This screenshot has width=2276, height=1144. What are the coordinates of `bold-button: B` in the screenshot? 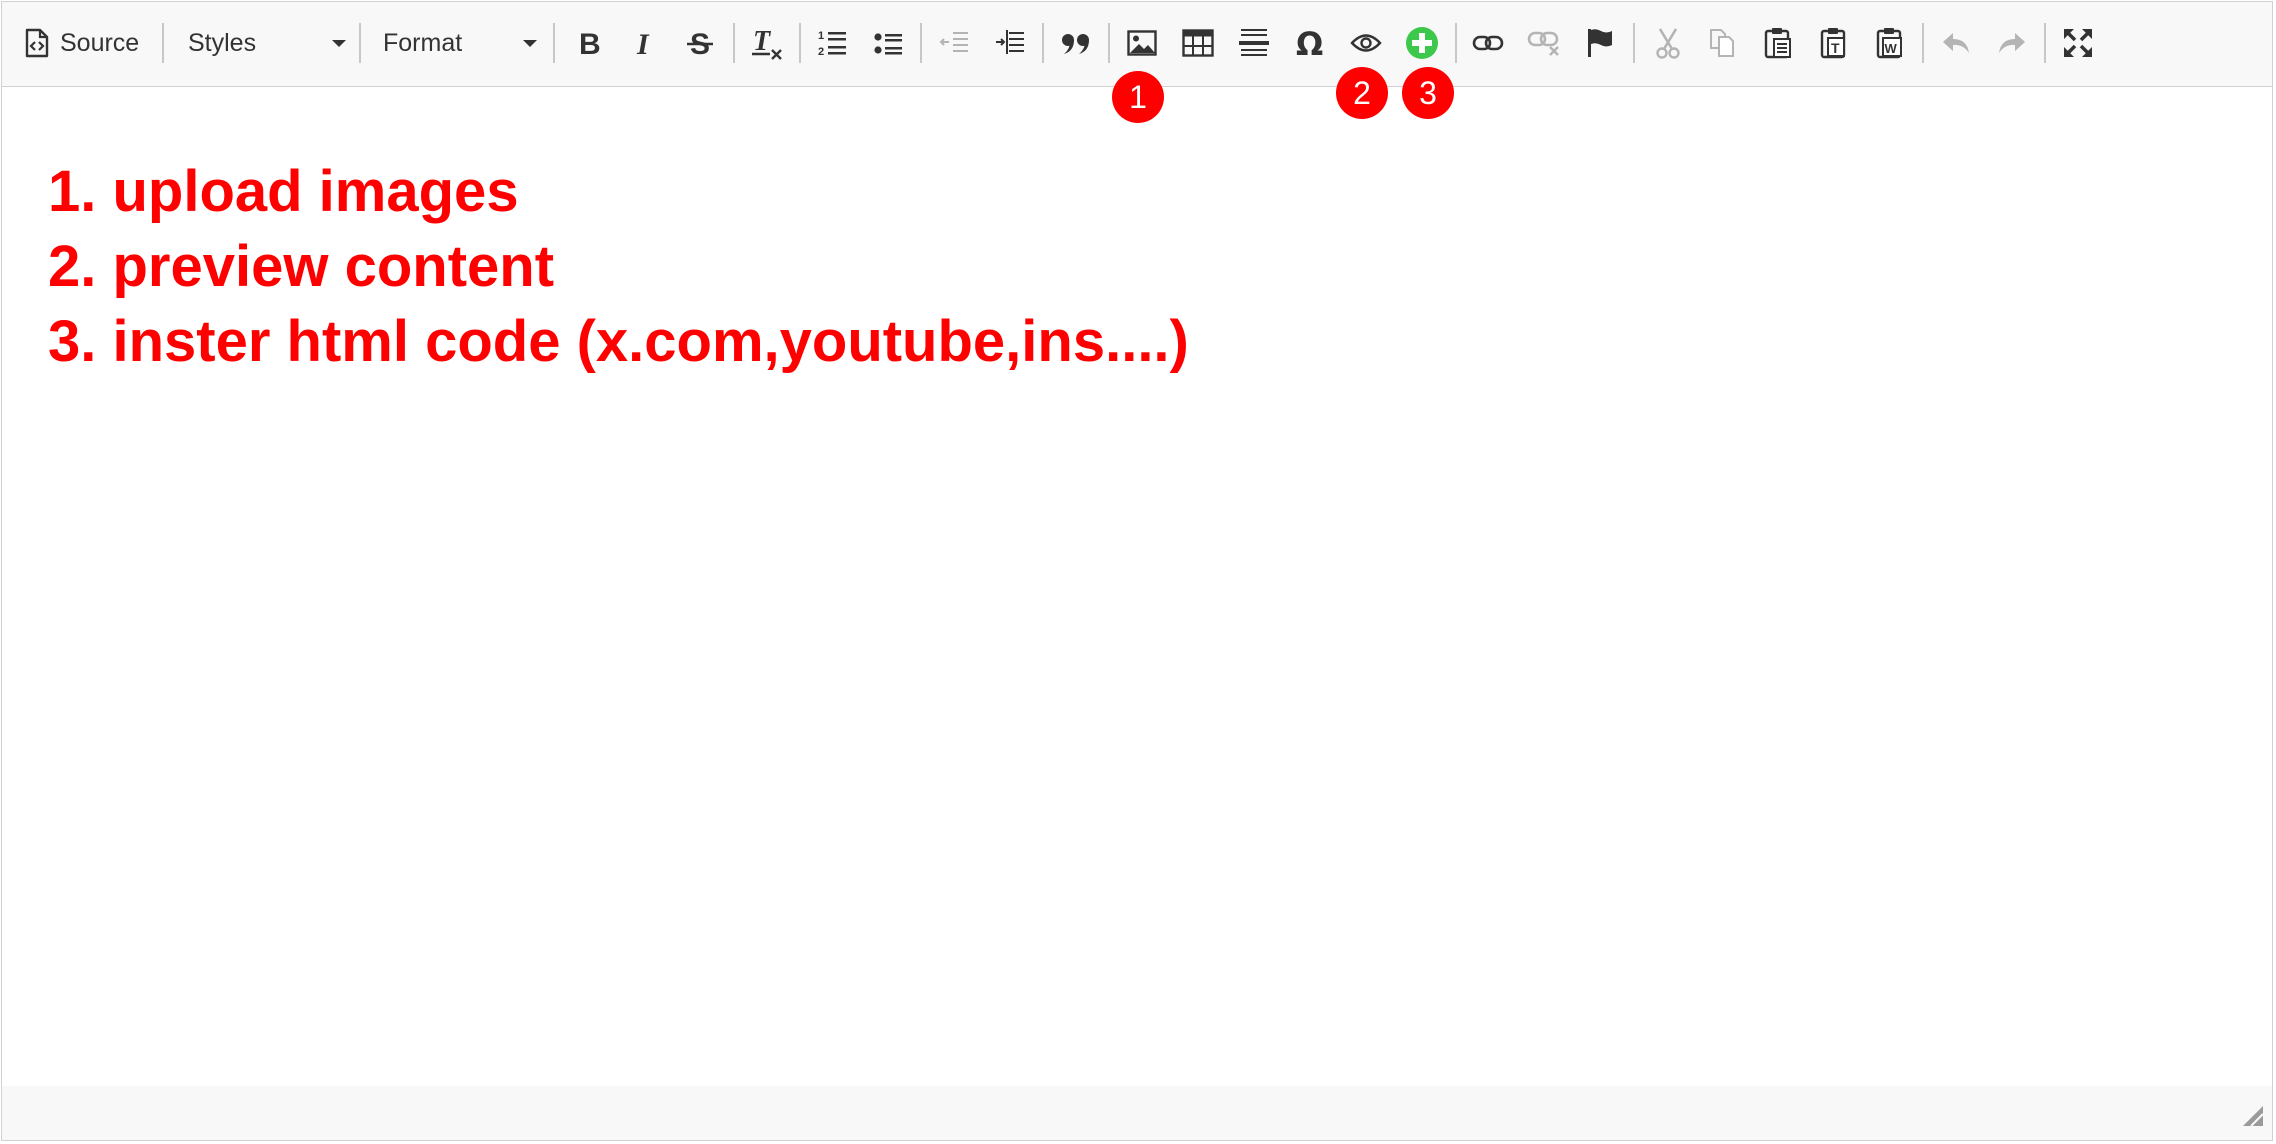 It's located at (589, 43).